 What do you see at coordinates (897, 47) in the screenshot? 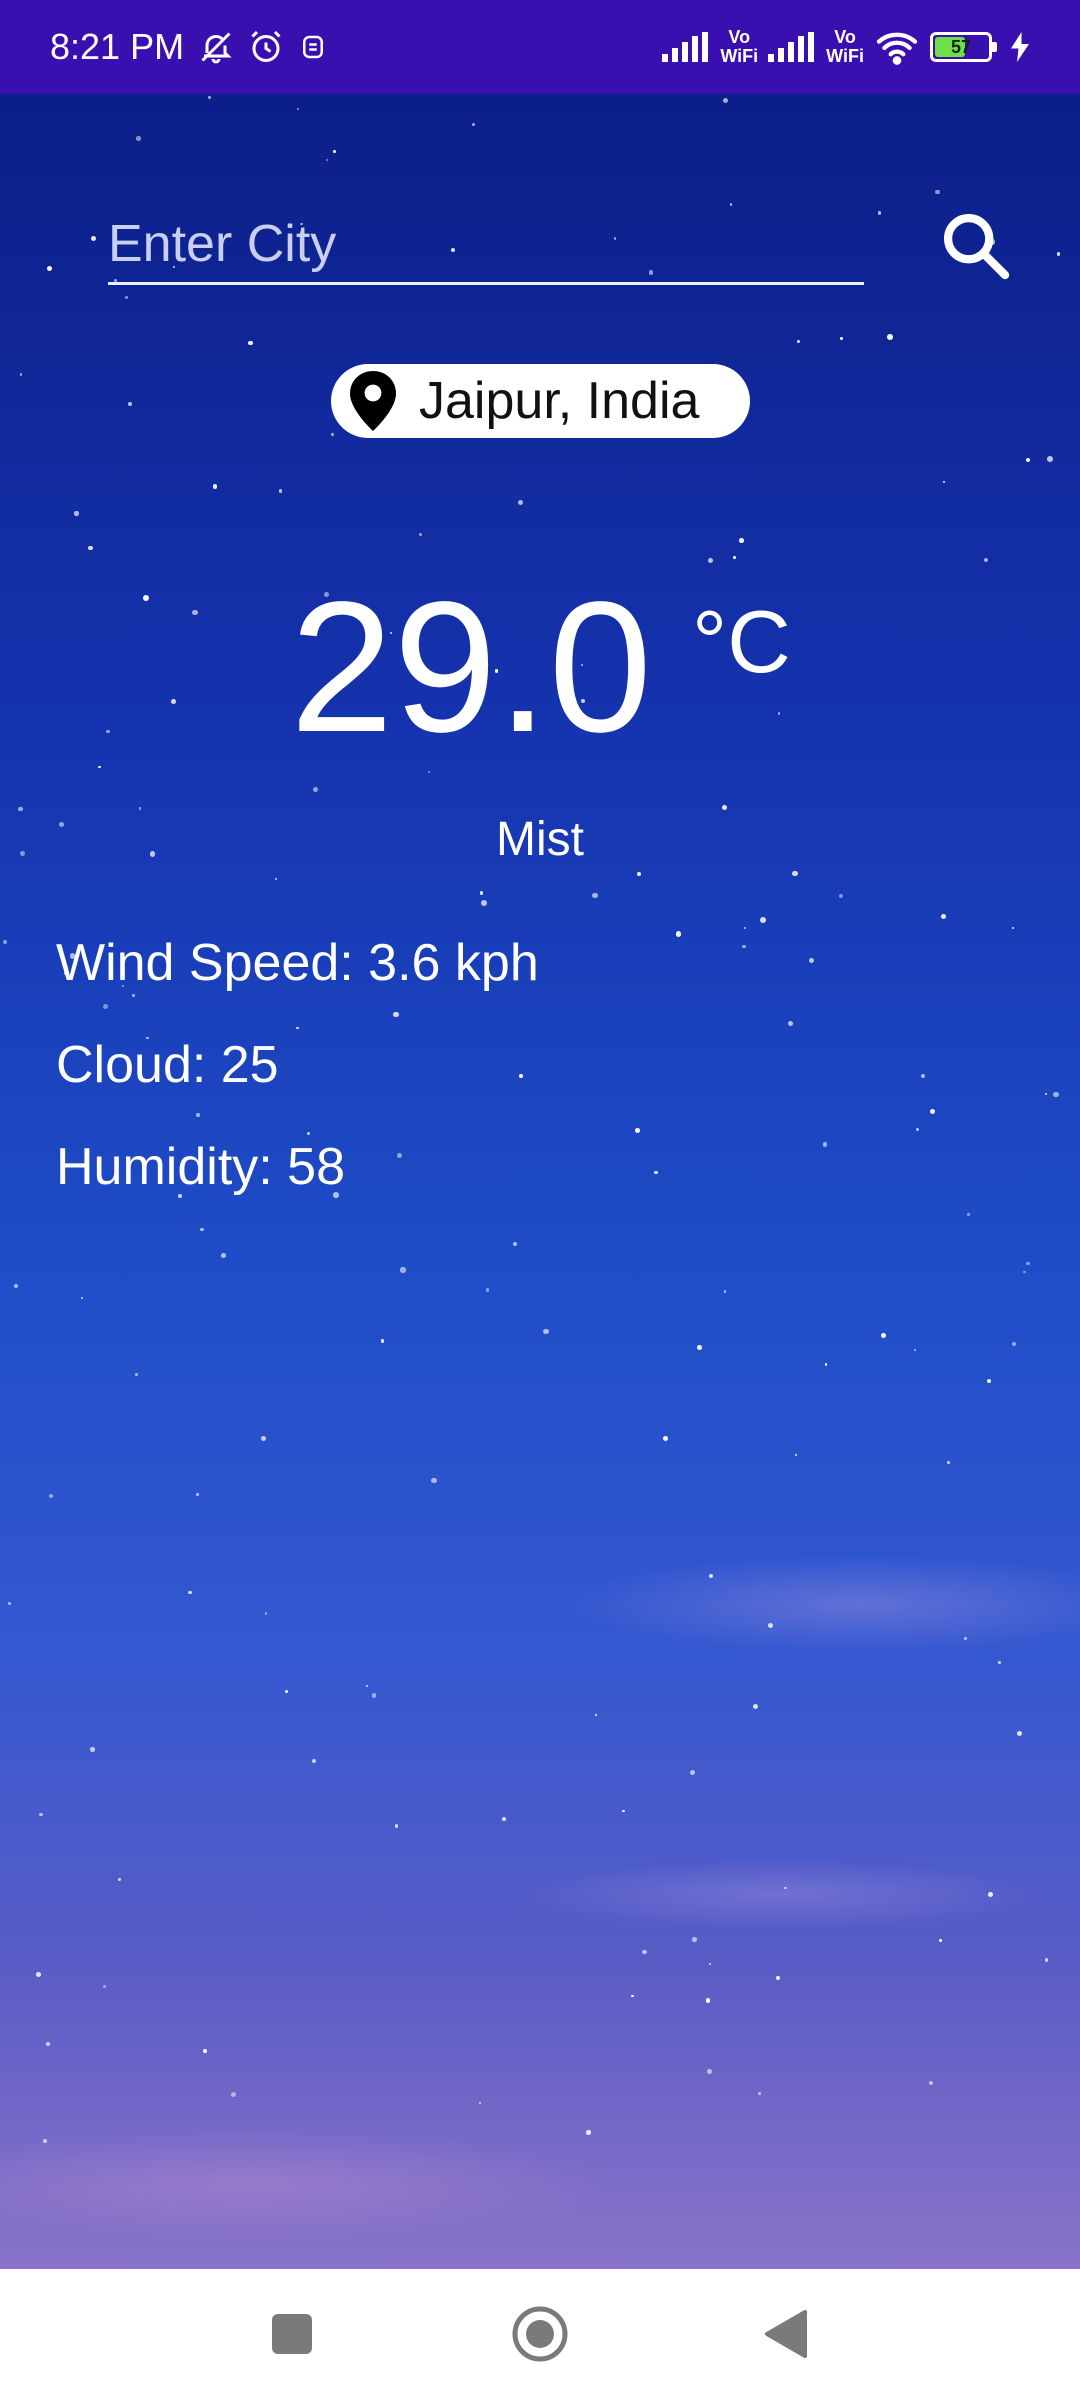
I see `wifi-icon` at bounding box center [897, 47].